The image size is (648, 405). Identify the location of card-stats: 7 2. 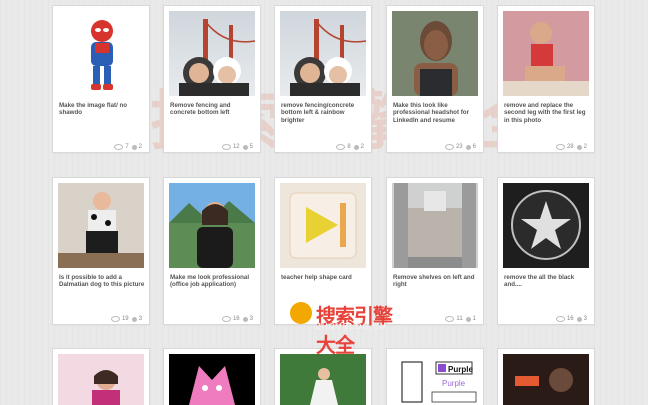
(128, 147).